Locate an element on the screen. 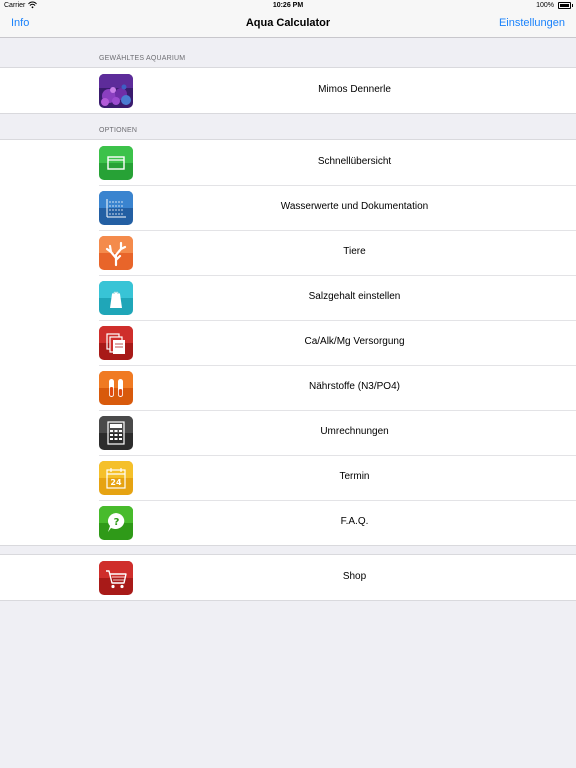 The width and height of the screenshot is (576, 768). option-row-appointment: 24 Termin is located at coordinates (288, 477).